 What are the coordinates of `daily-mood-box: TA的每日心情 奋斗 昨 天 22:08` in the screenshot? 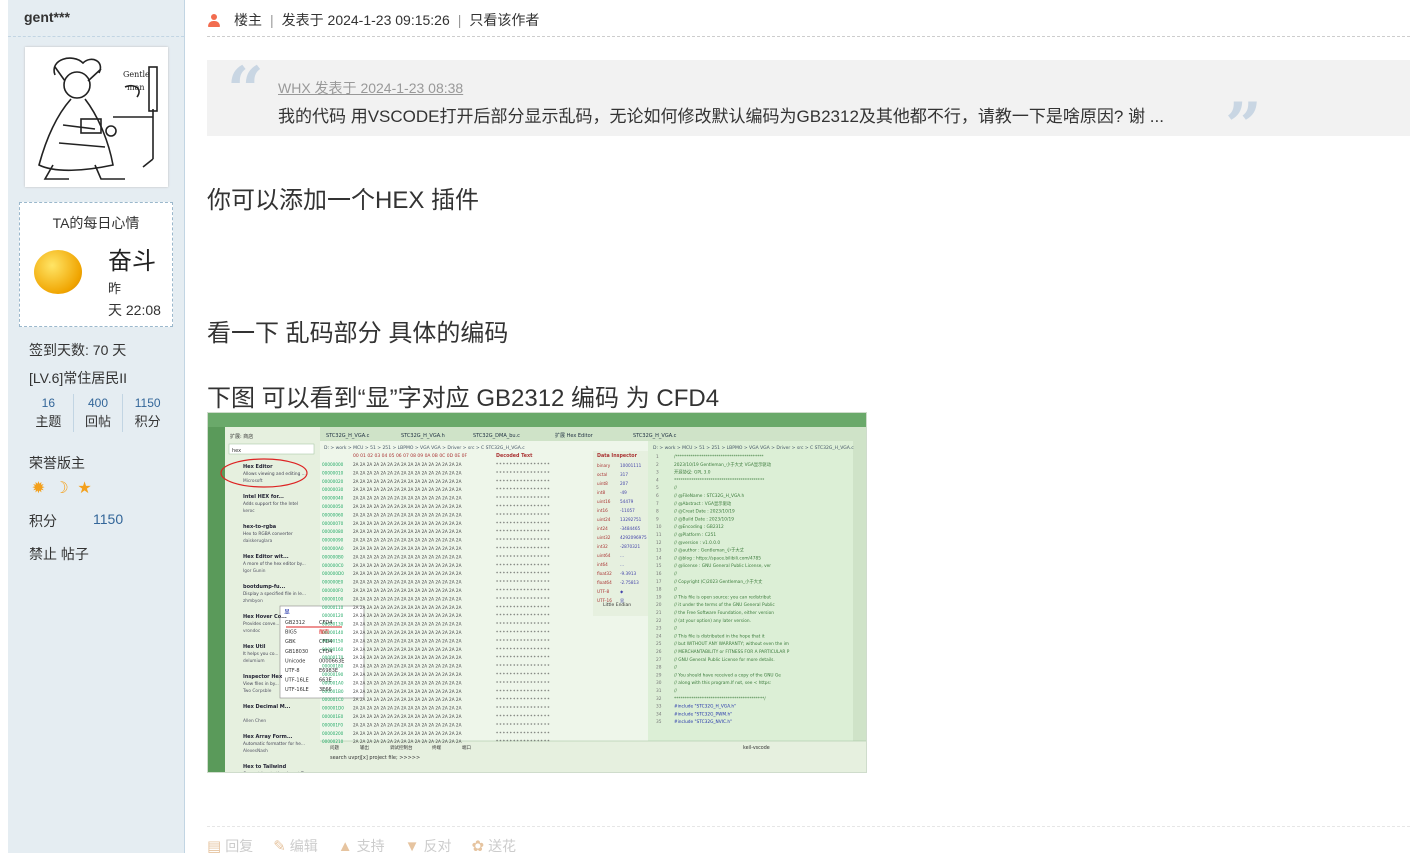 It's located at (96, 264).